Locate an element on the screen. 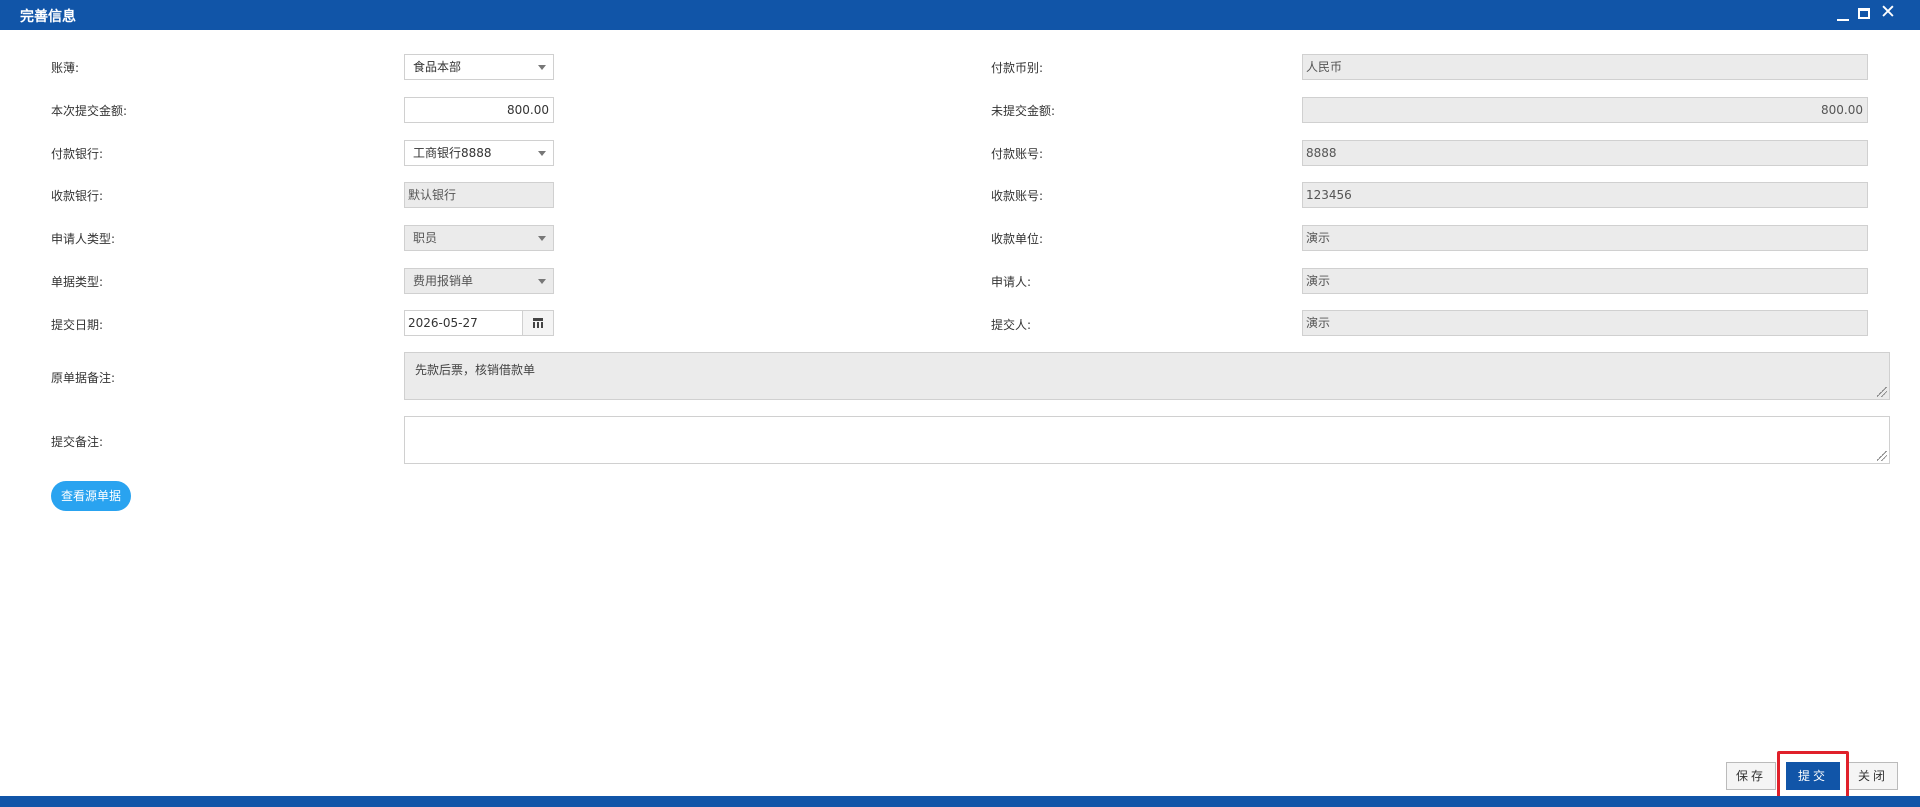 This screenshot has height=807, width=1920. applicant-label: 申请人: is located at coordinates (1011, 282).